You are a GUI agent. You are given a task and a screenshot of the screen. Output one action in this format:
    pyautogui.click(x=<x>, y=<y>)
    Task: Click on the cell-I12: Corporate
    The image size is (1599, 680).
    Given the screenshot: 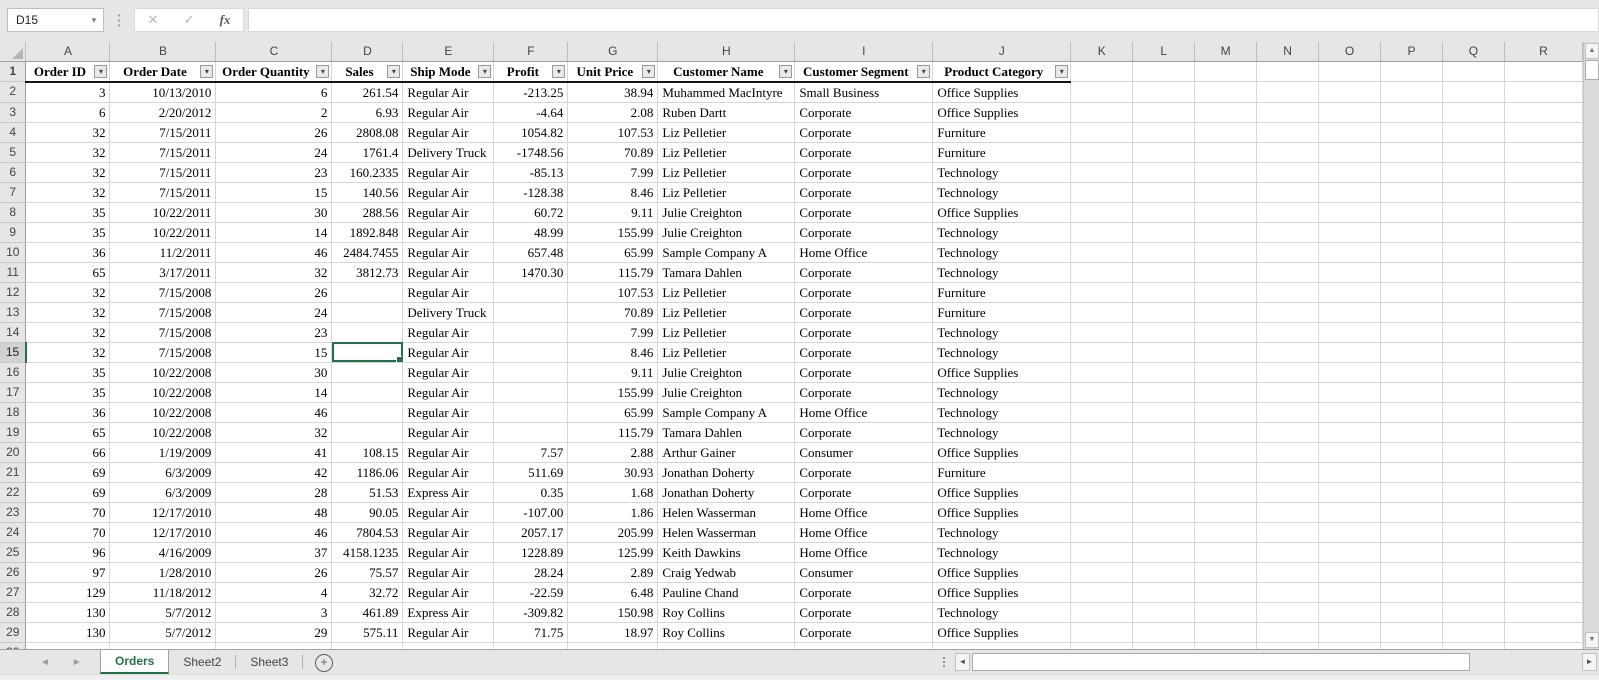 What is the action you would take?
    pyautogui.click(x=864, y=292)
    